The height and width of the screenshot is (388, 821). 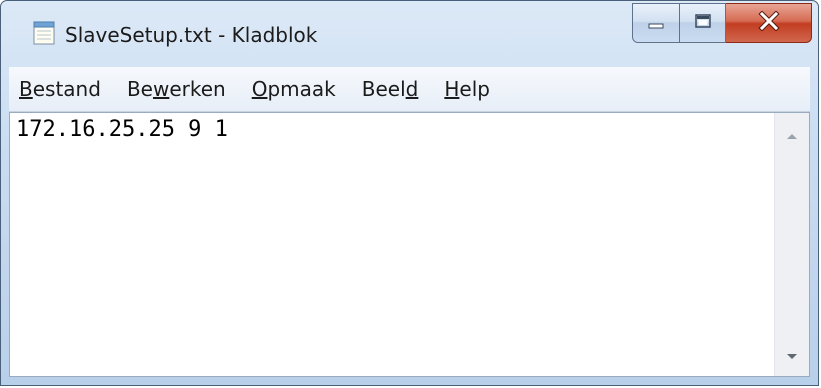 I want to click on menu-bewerken: Bewerken, so click(x=176, y=89).